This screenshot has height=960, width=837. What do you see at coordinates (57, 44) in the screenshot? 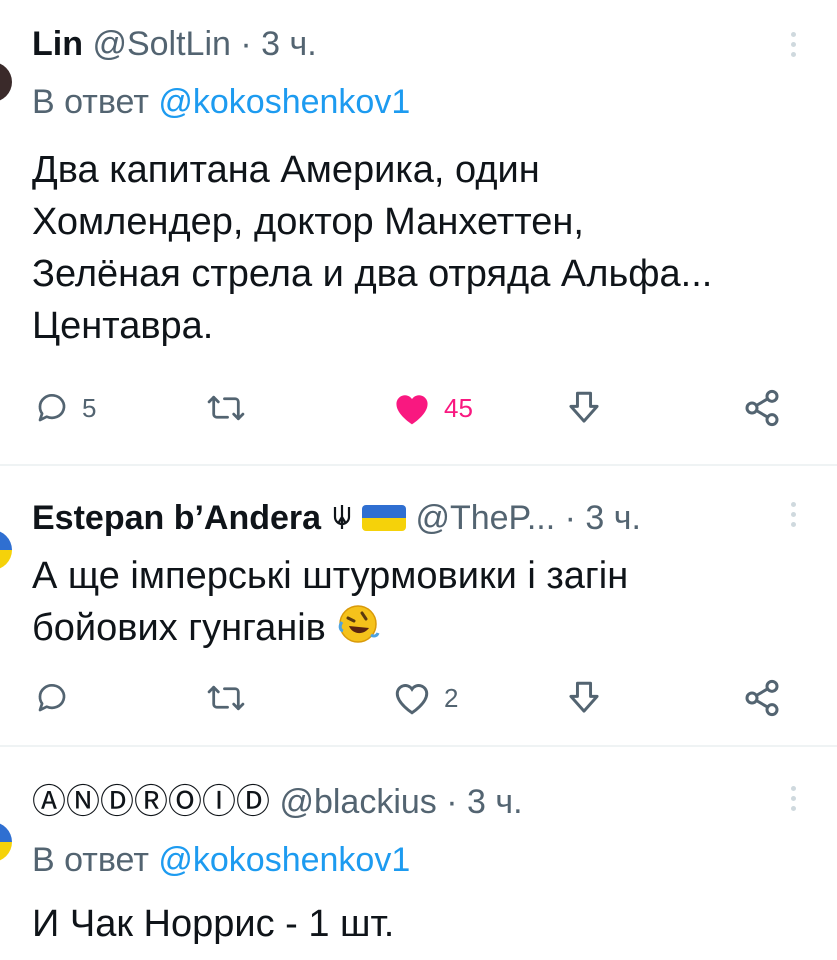
I see `author-name: Lin` at bounding box center [57, 44].